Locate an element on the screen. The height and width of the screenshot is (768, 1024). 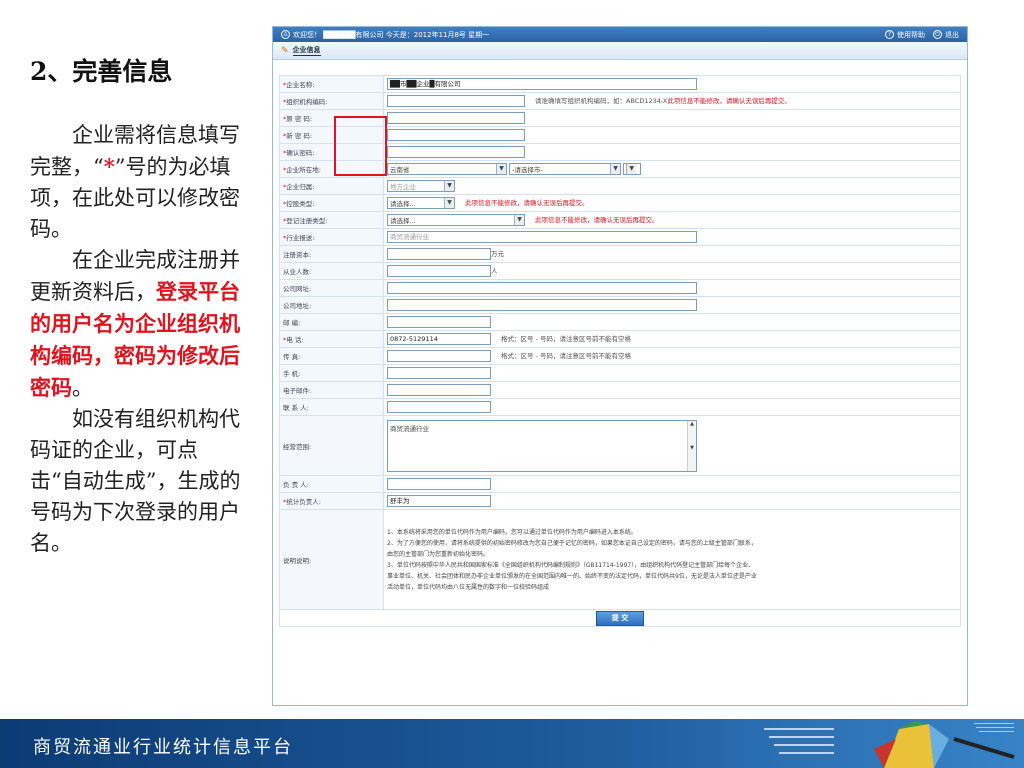
row-company-name: *企业名称: ██市██企业█有限公司 is located at coordinates (620, 84).